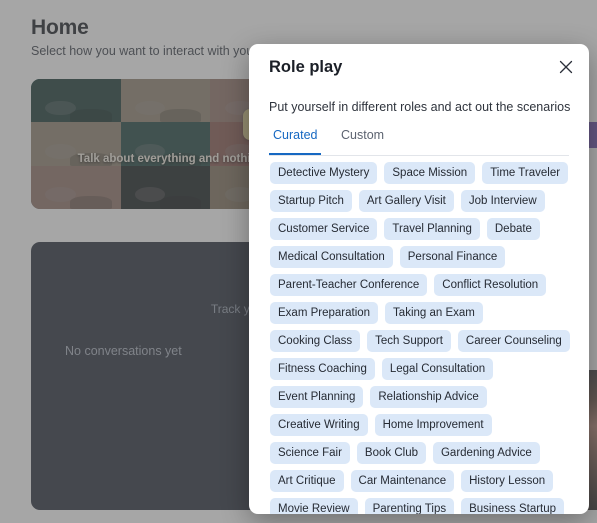  What do you see at coordinates (324, 173) in the screenshot?
I see `scenario-chip: Detective Mystery` at bounding box center [324, 173].